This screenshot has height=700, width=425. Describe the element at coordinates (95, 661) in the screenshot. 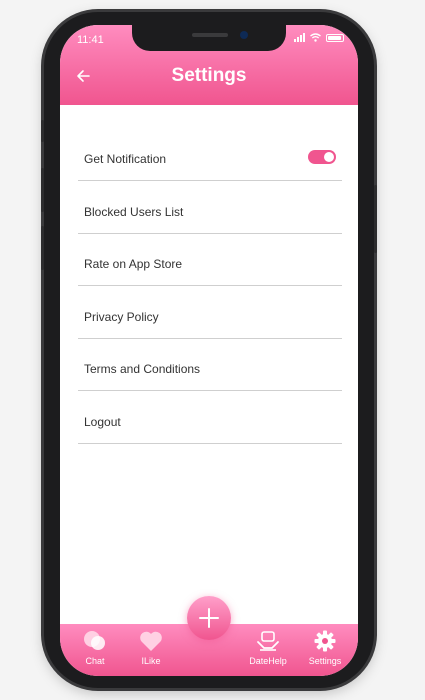

I see `tab-label: Chat` at that location.